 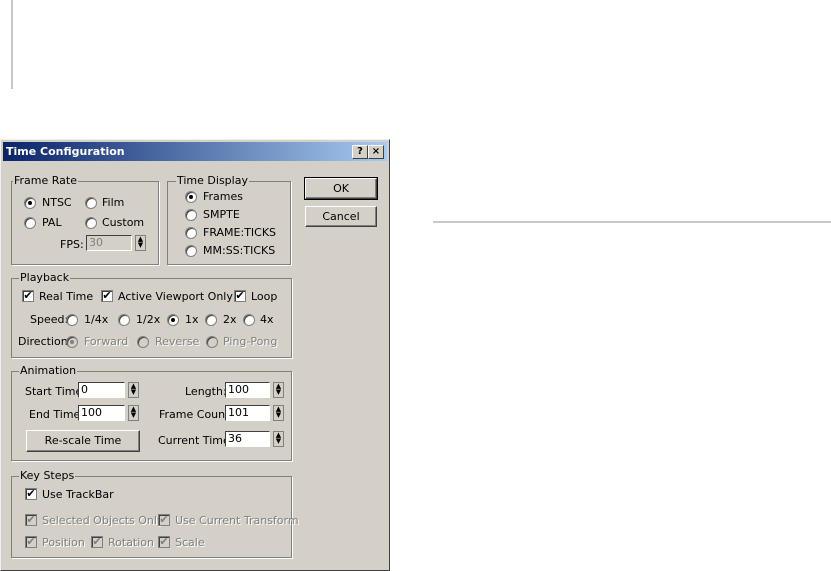 What do you see at coordinates (164, 519) in the screenshot?
I see `use-current-transform-checkbox: ✔` at bounding box center [164, 519].